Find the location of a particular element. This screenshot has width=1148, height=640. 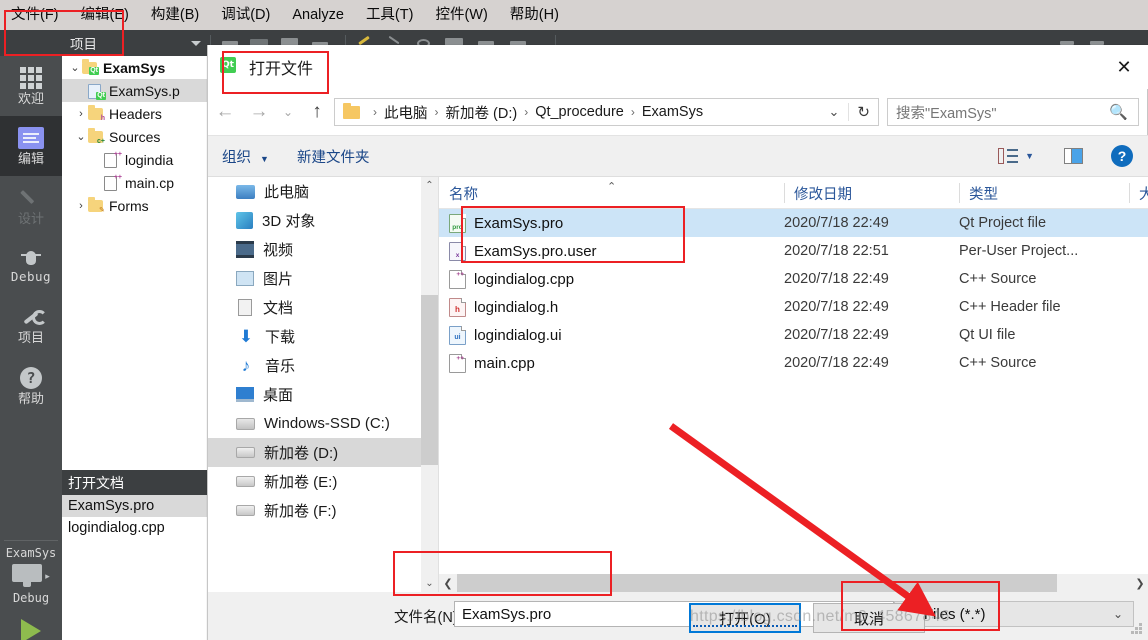

column-header-modified: 修改日期 is located at coordinates (871, 193).